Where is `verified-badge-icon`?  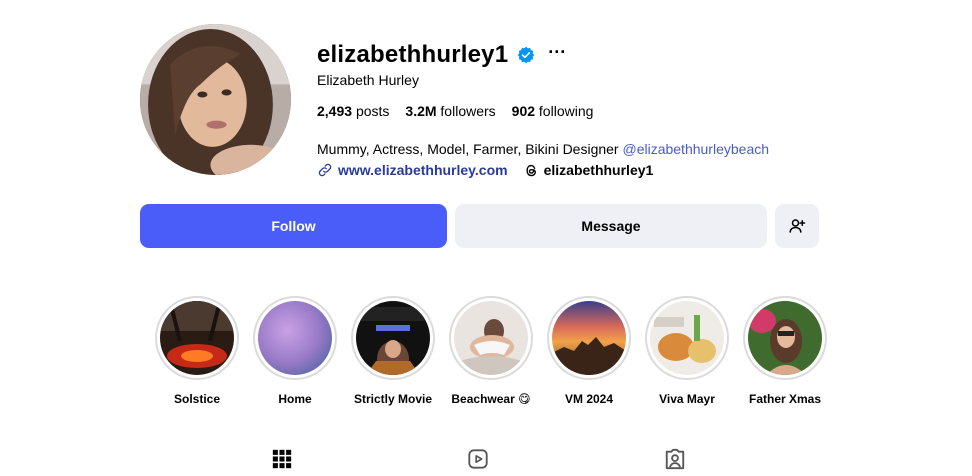 verified-badge-icon is located at coordinates (526, 55).